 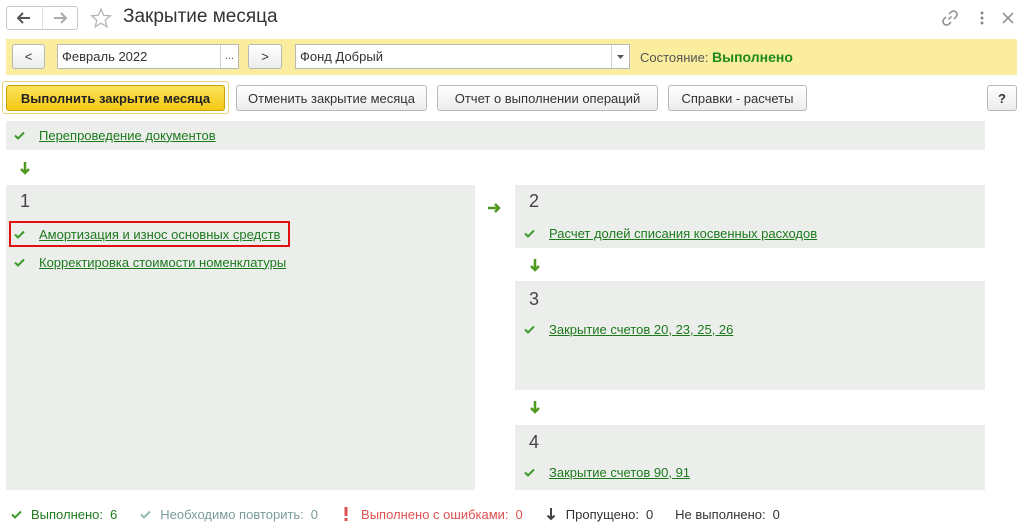 I want to click on forward-icon, so click(x=60, y=18).